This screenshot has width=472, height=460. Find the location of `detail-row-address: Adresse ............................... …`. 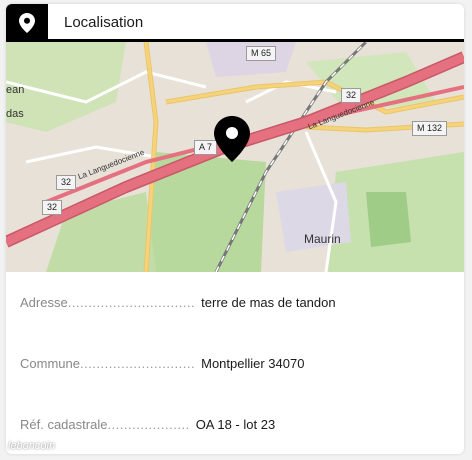

detail-row-address: Adresse ............................... … is located at coordinates (235, 302).